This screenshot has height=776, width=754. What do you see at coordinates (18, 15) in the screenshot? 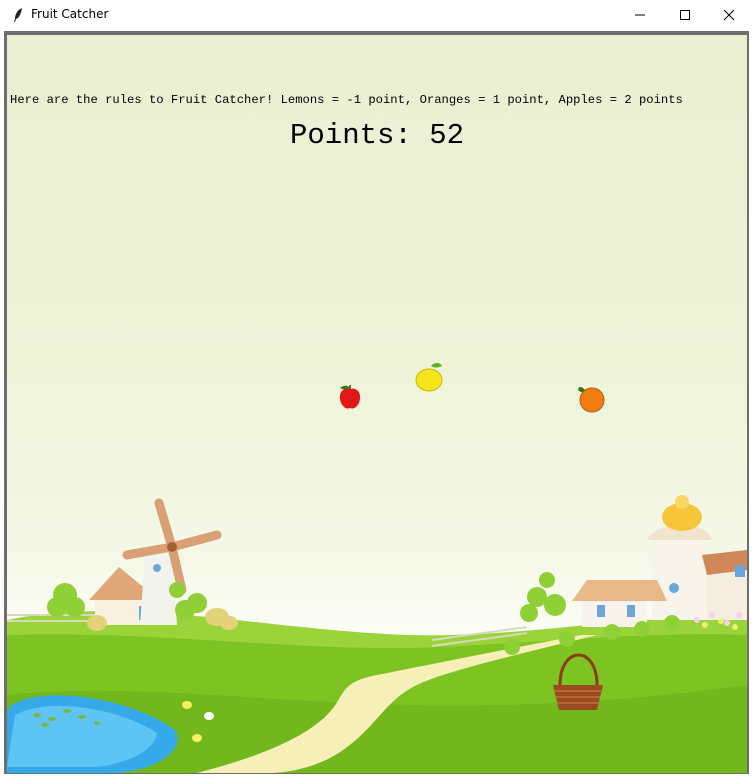
I see `feather-icon` at bounding box center [18, 15].